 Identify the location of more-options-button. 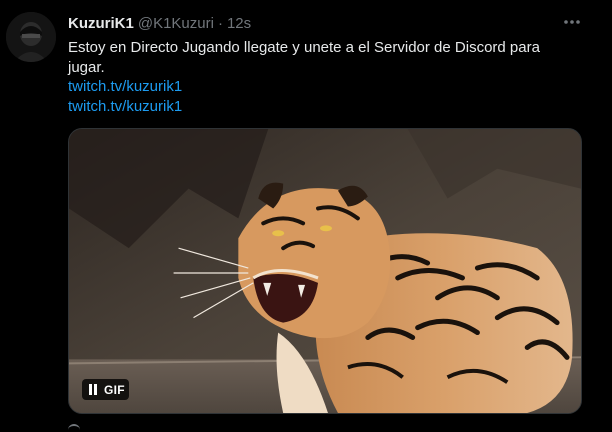
(572, 22).